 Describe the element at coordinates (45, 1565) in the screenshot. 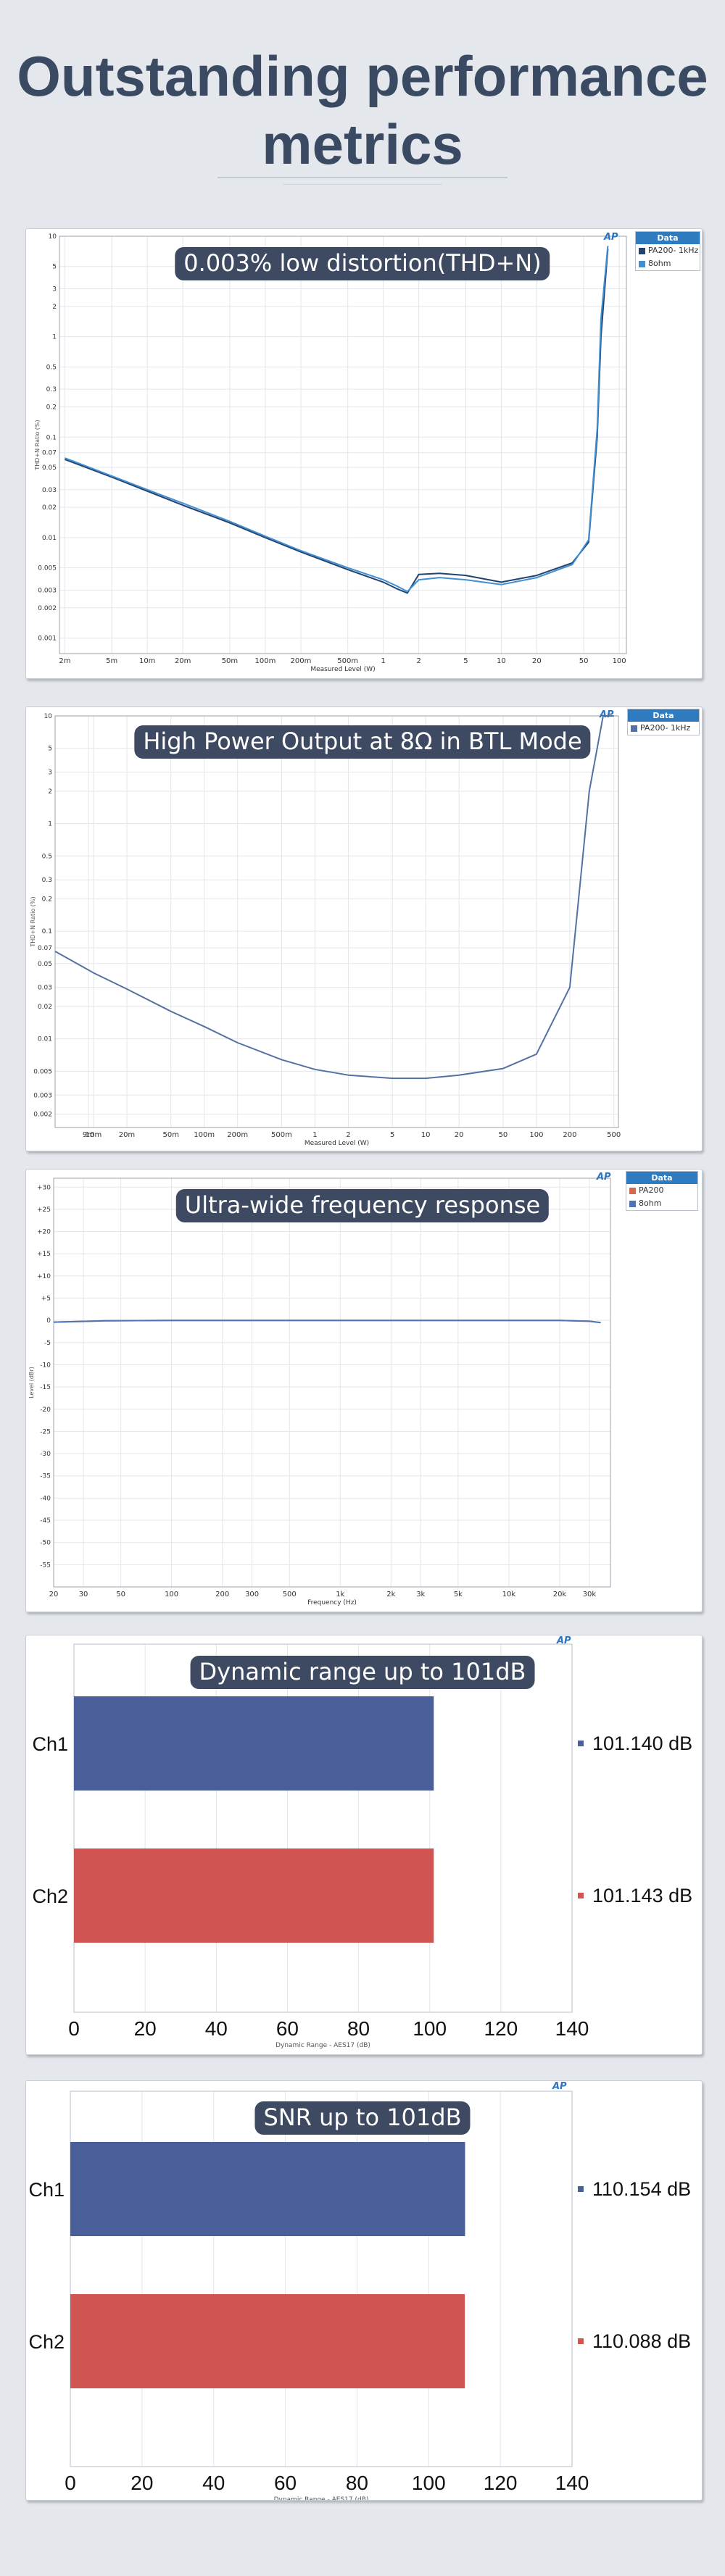

I see `y-tick-label: -55` at that location.